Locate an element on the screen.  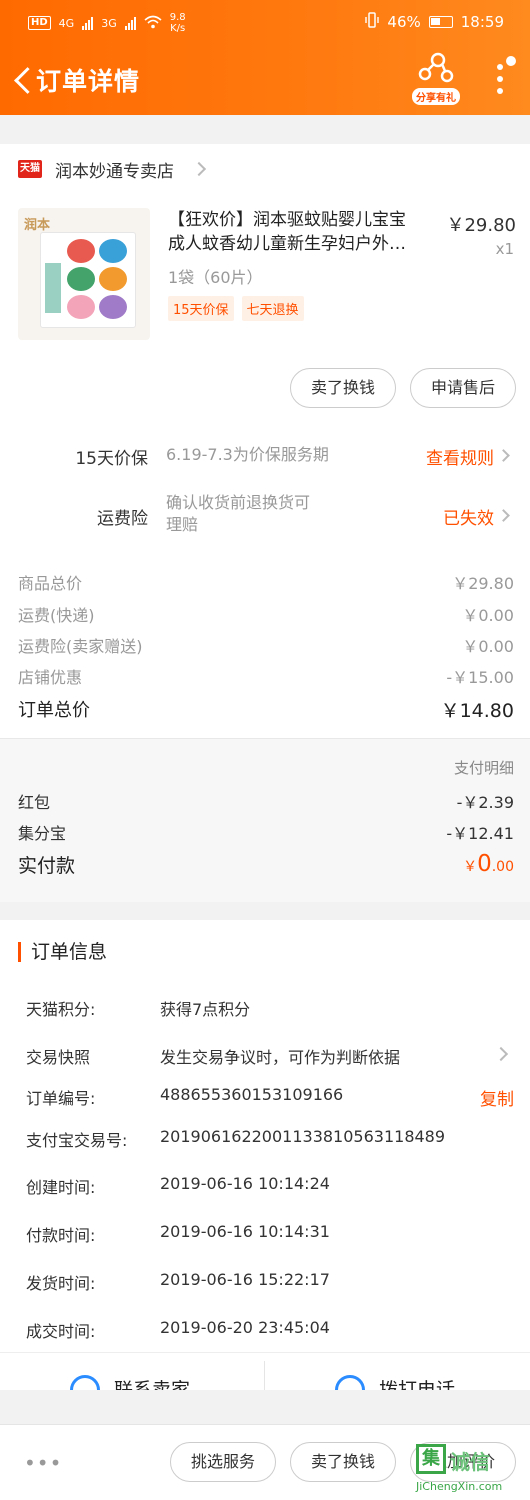
chat-icon is located at coordinates (85, 1382).